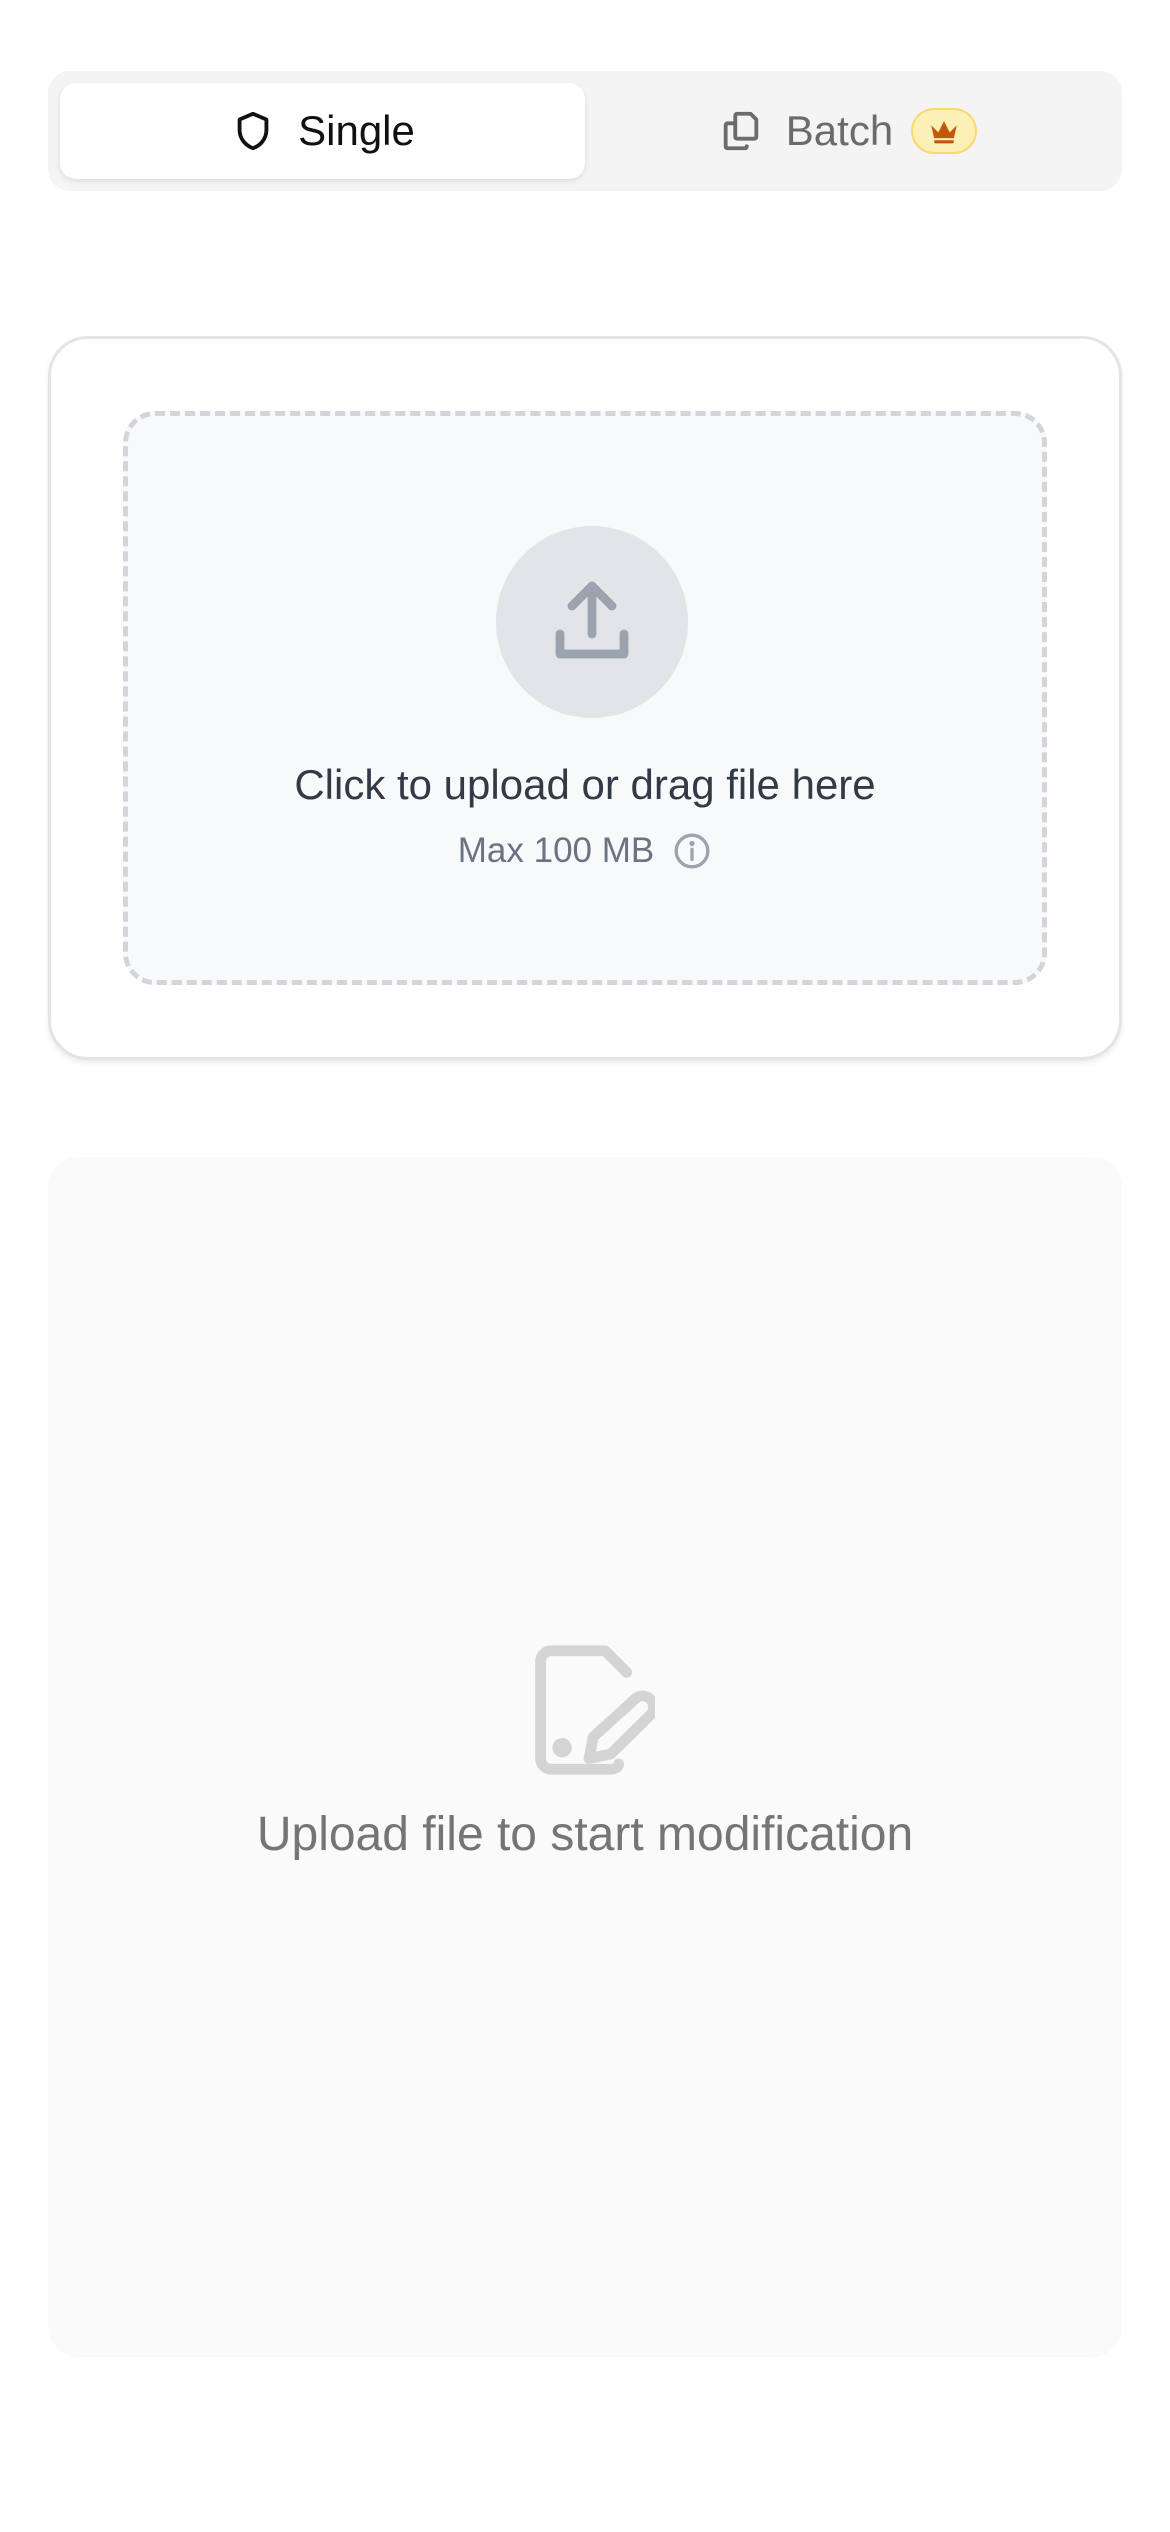 The height and width of the screenshot is (2532, 1170). I want to click on tab-batch-label: Batch, so click(839, 130).